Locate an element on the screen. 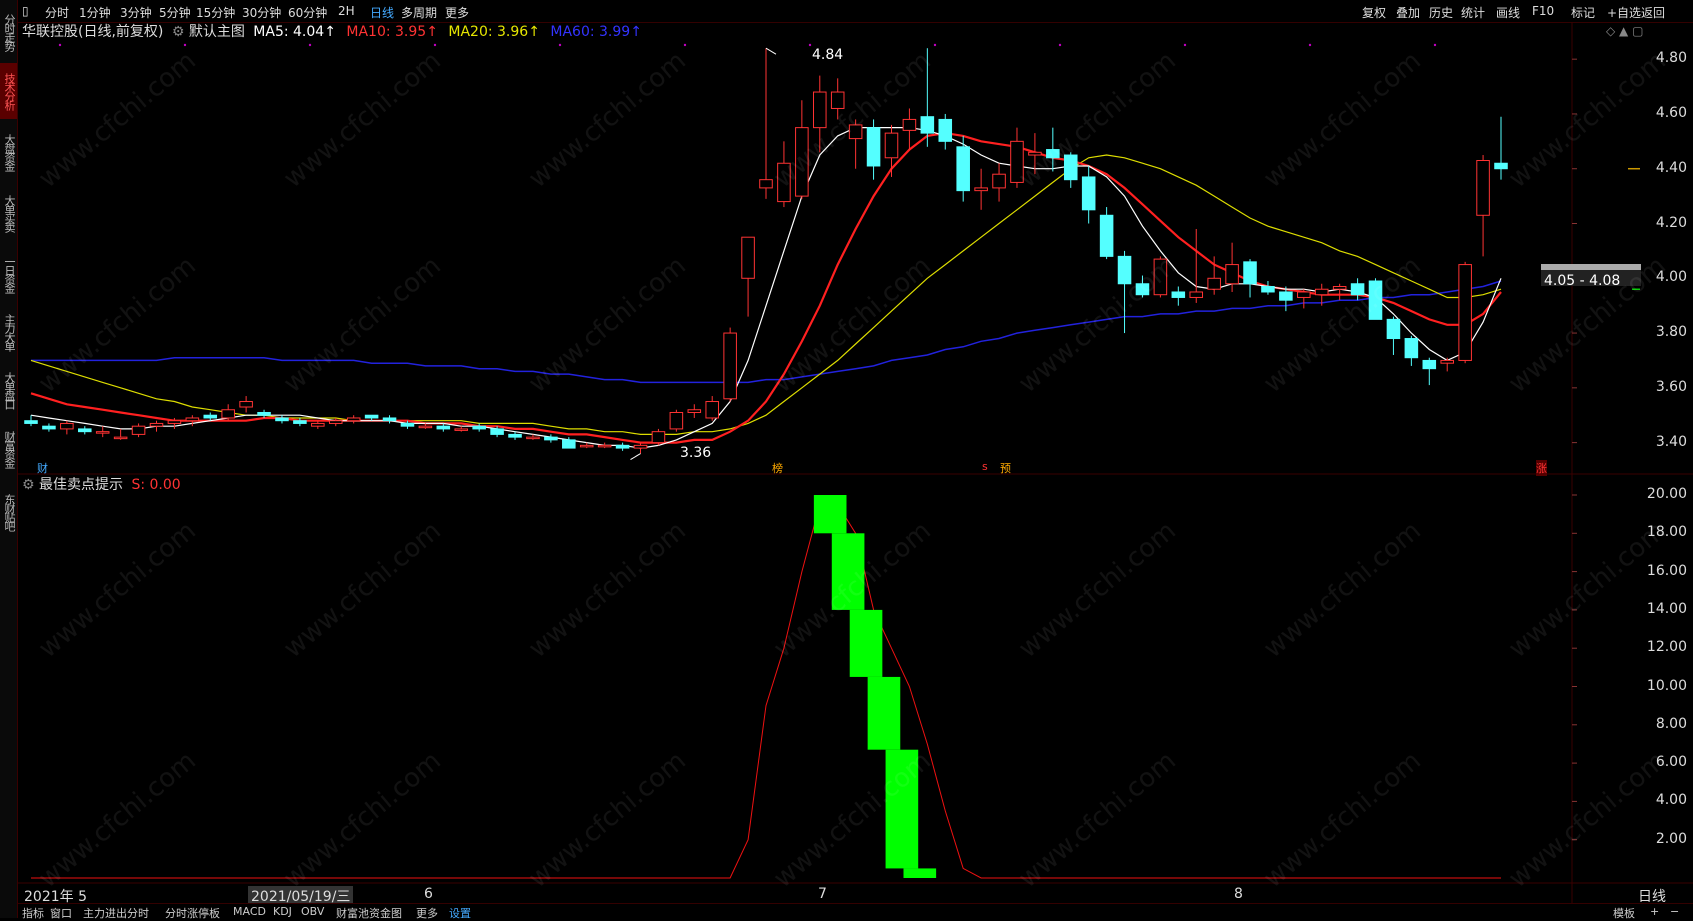 Image resolution: width=1693 pixels, height=921 pixels. bottom-tab-4: MACD is located at coordinates (249, 911).